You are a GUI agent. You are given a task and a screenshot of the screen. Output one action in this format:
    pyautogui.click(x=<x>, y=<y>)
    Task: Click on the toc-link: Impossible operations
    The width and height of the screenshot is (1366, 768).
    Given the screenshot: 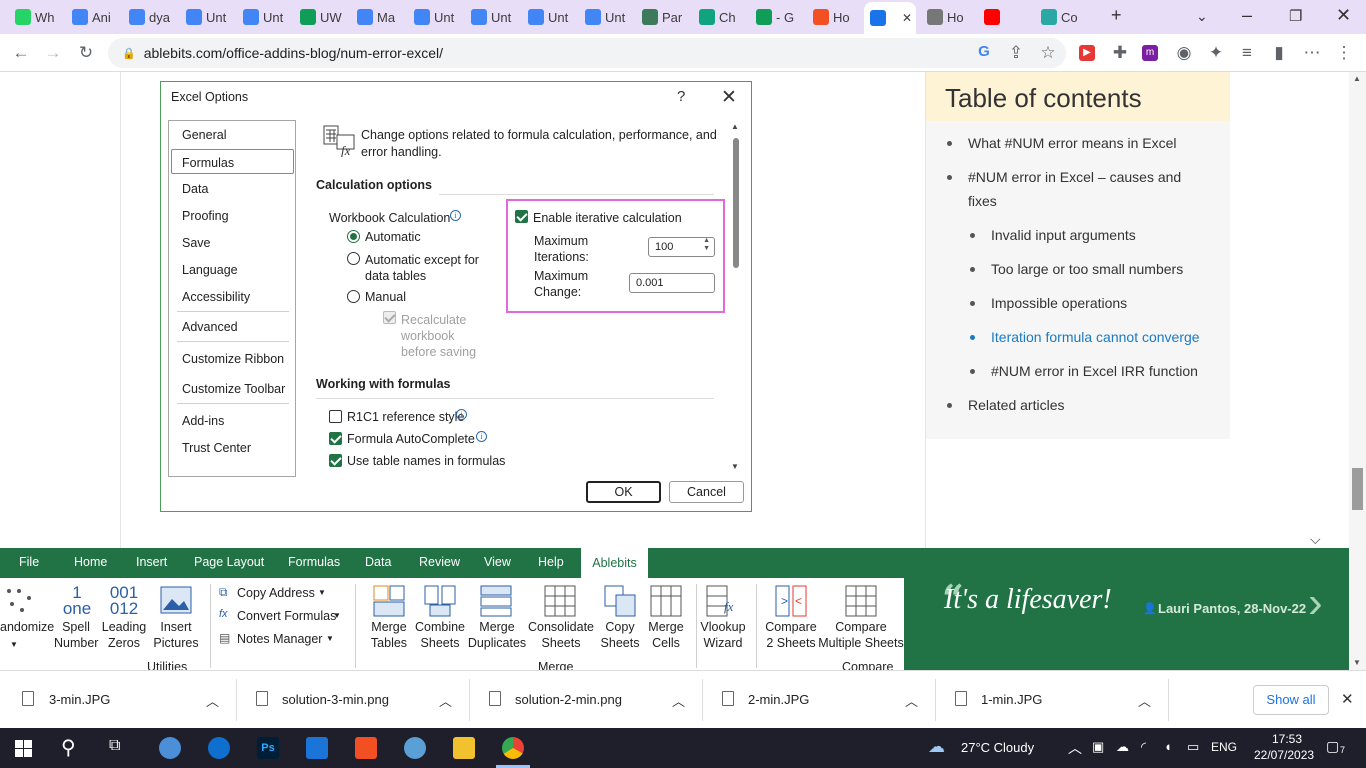 What is the action you would take?
    pyautogui.click(x=1059, y=303)
    